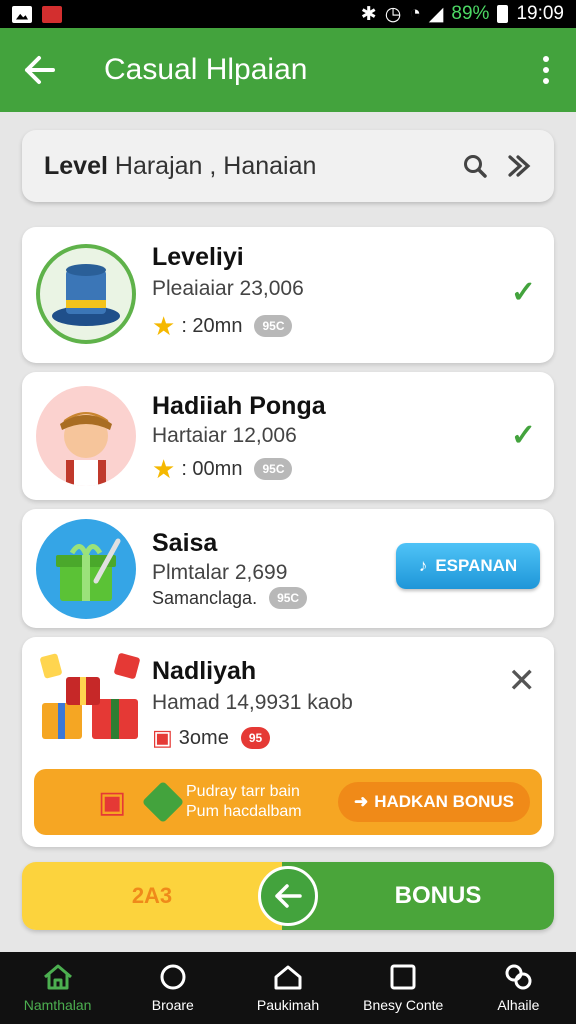  What do you see at coordinates (415, 13) in the screenshot?
I see `wifi-icon: ◔` at bounding box center [415, 13].